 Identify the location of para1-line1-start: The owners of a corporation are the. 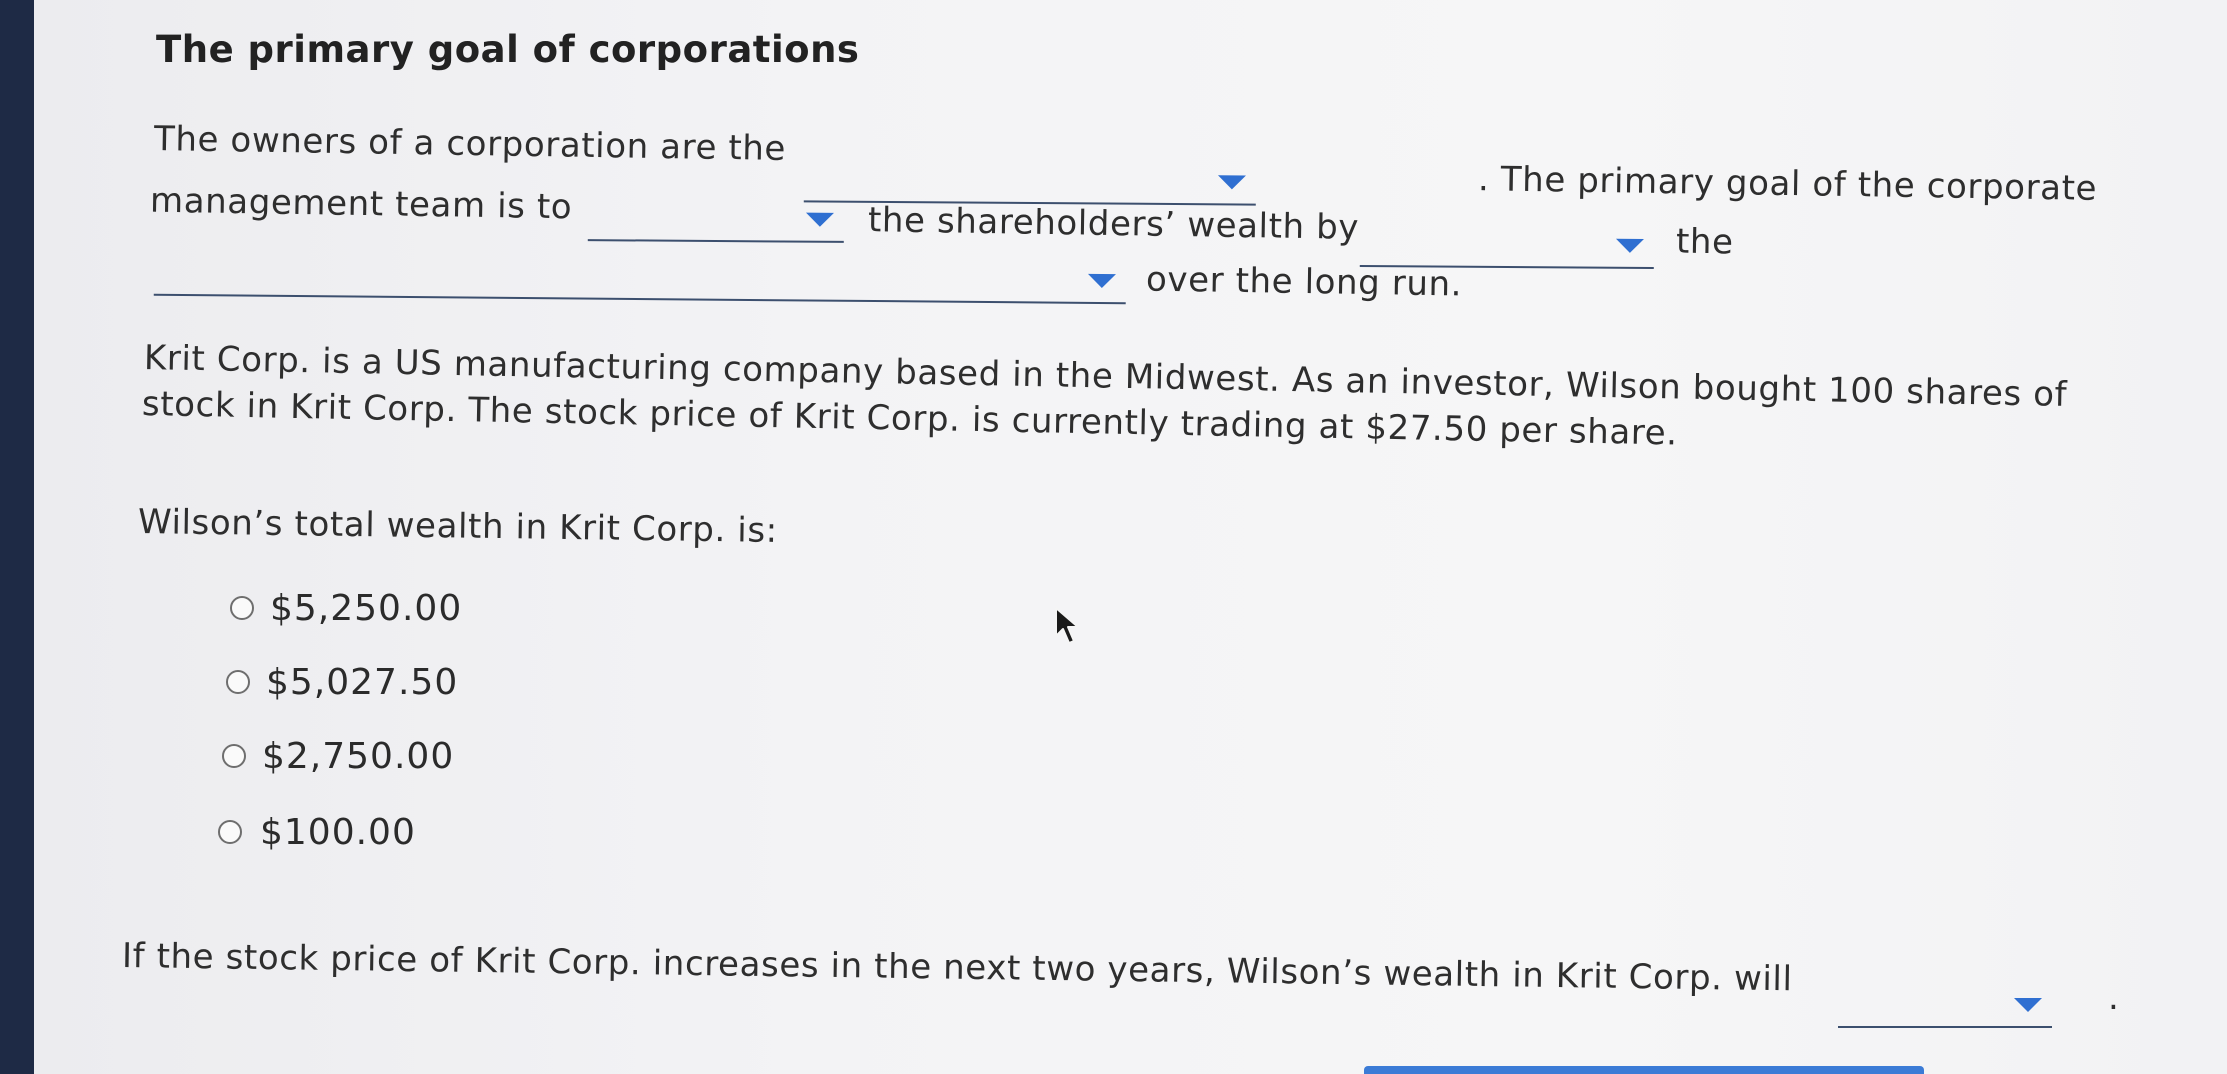
(470, 144).